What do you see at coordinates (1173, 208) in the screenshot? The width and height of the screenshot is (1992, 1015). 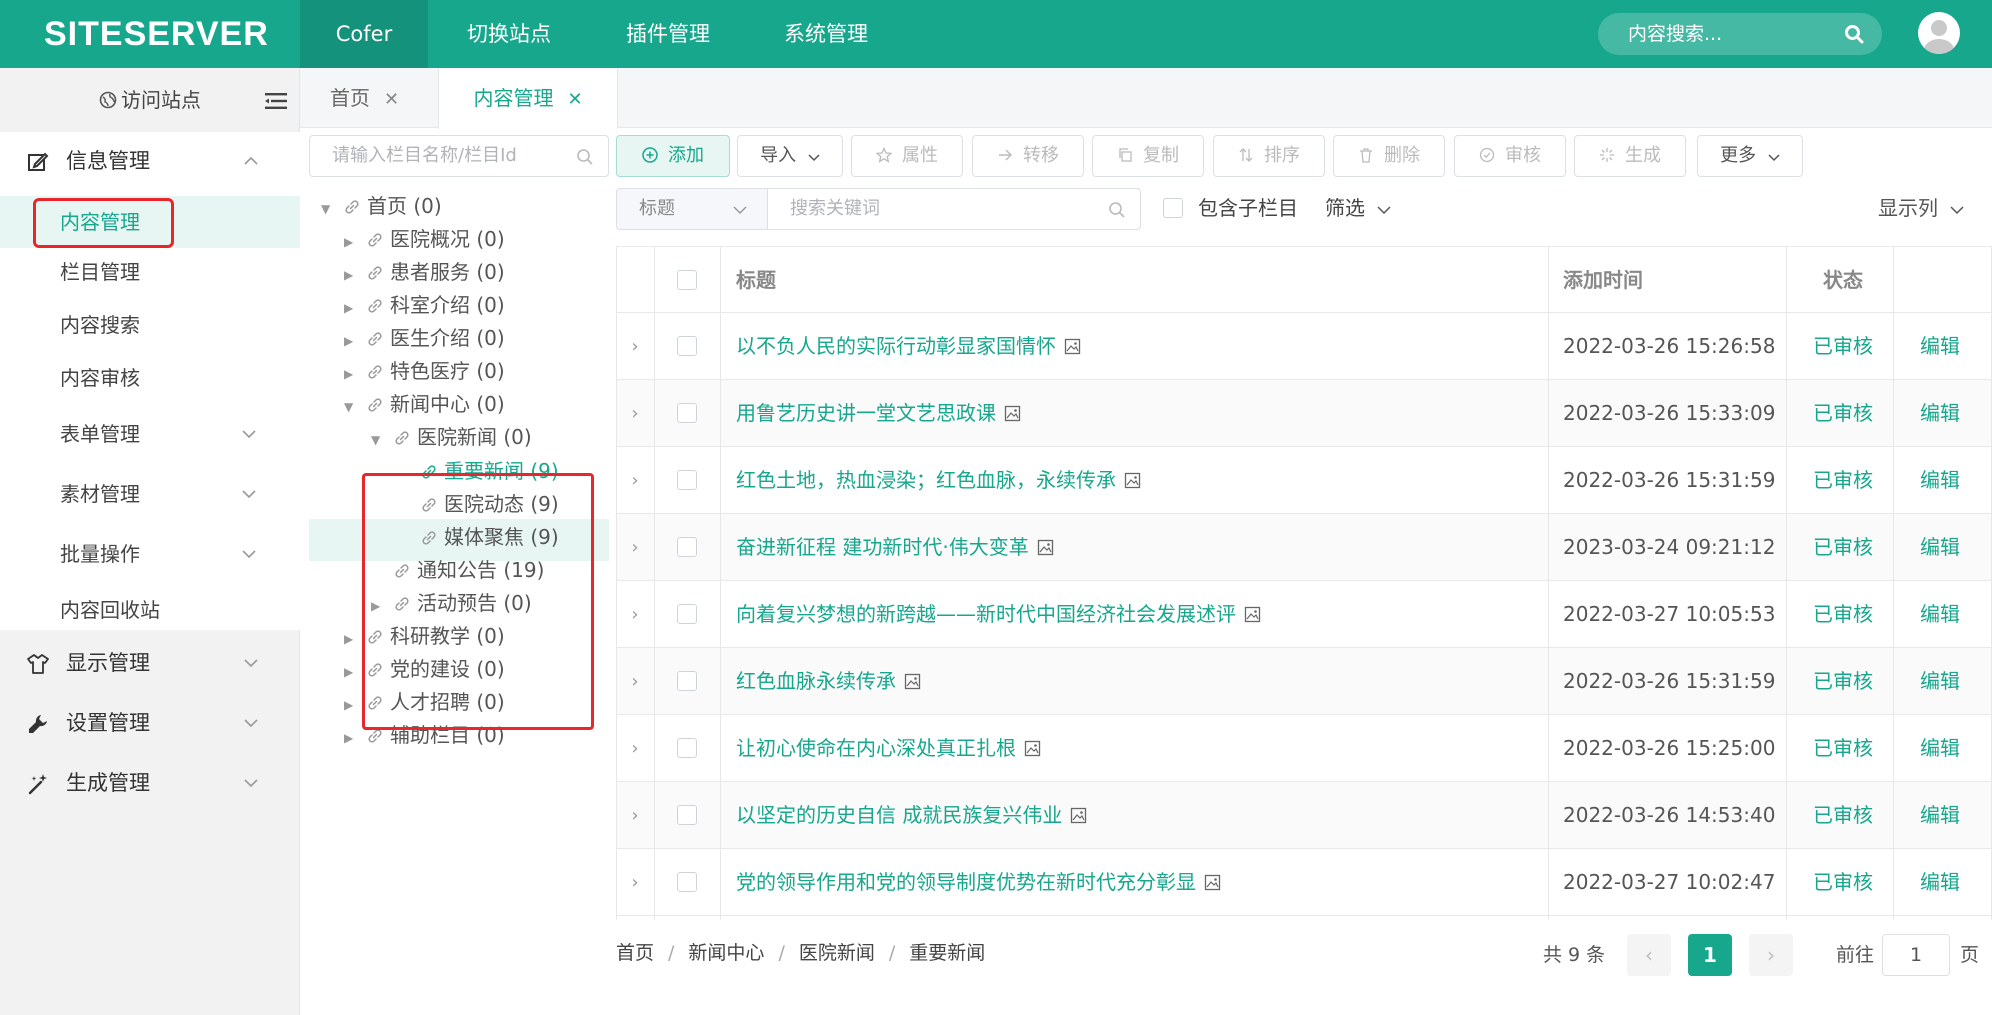 I see `include-subchannel-checkbox` at bounding box center [1173, 208].